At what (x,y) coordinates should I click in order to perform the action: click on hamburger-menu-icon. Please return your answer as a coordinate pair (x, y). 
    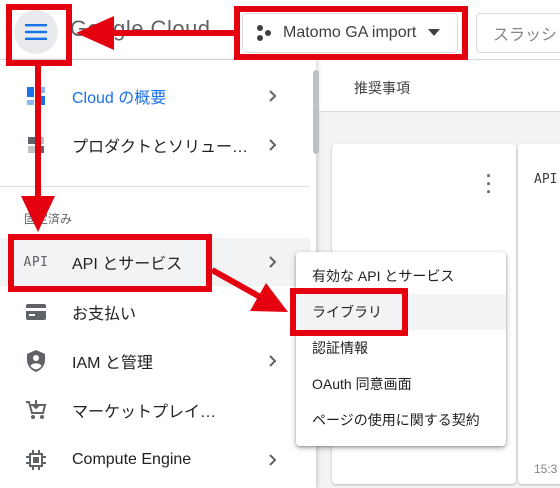
    Looking at the image, I should click on (36, 32).